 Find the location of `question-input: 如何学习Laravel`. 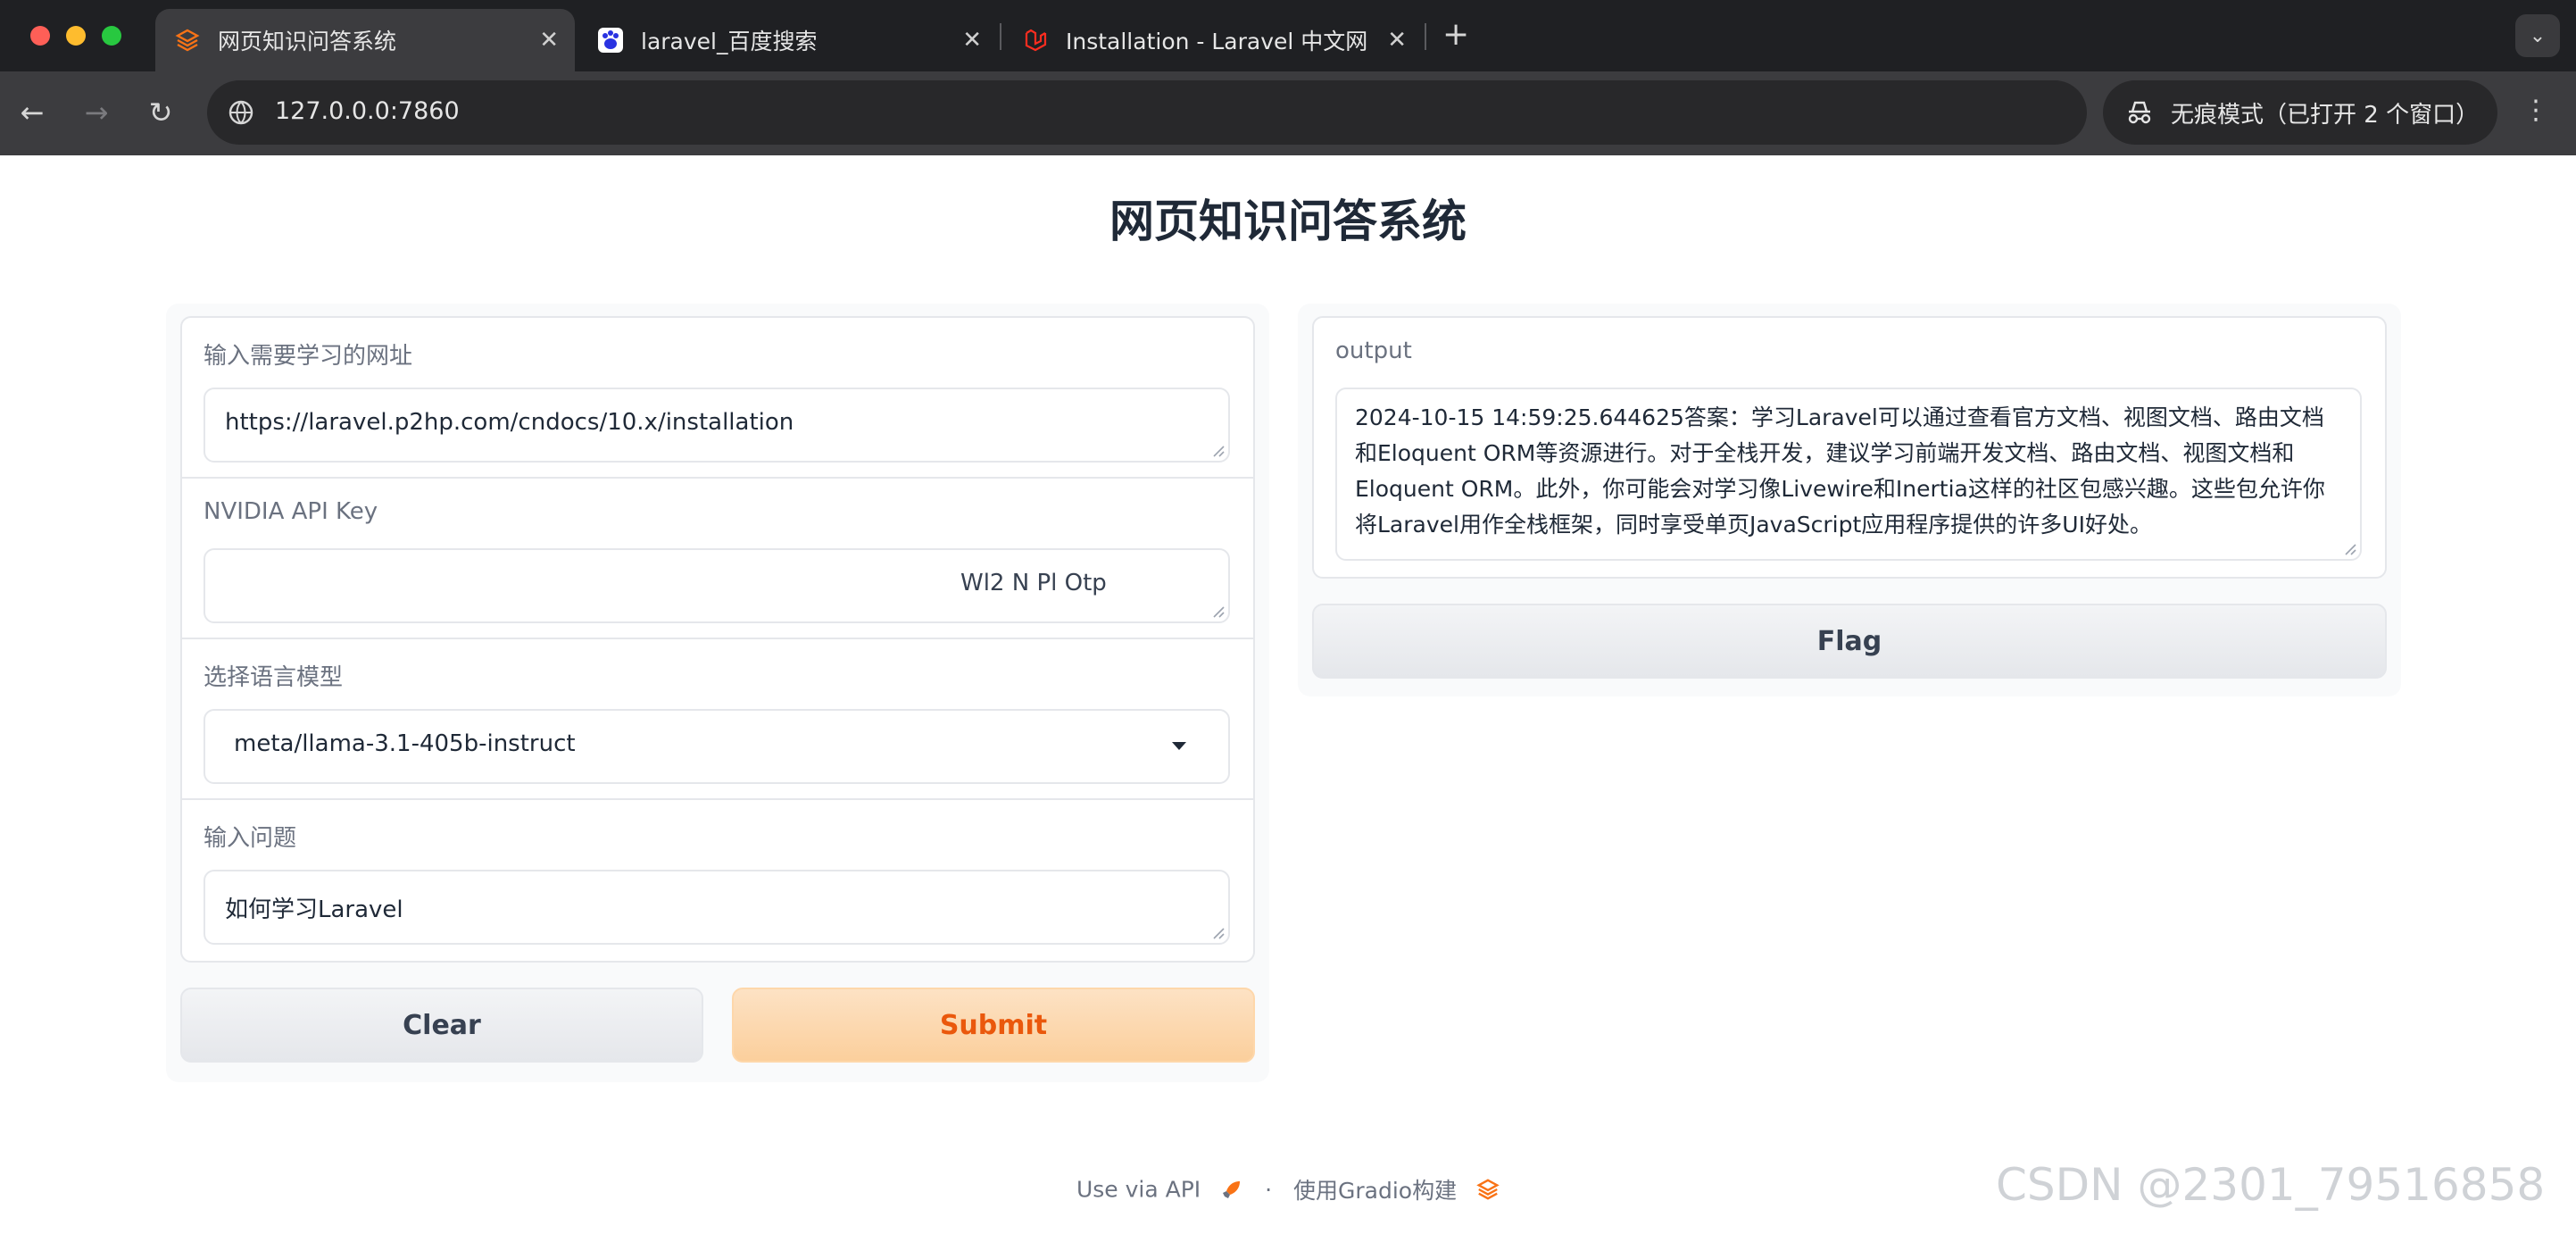

question-input: 如何学习Laravel is located at coordinates (717, 908).